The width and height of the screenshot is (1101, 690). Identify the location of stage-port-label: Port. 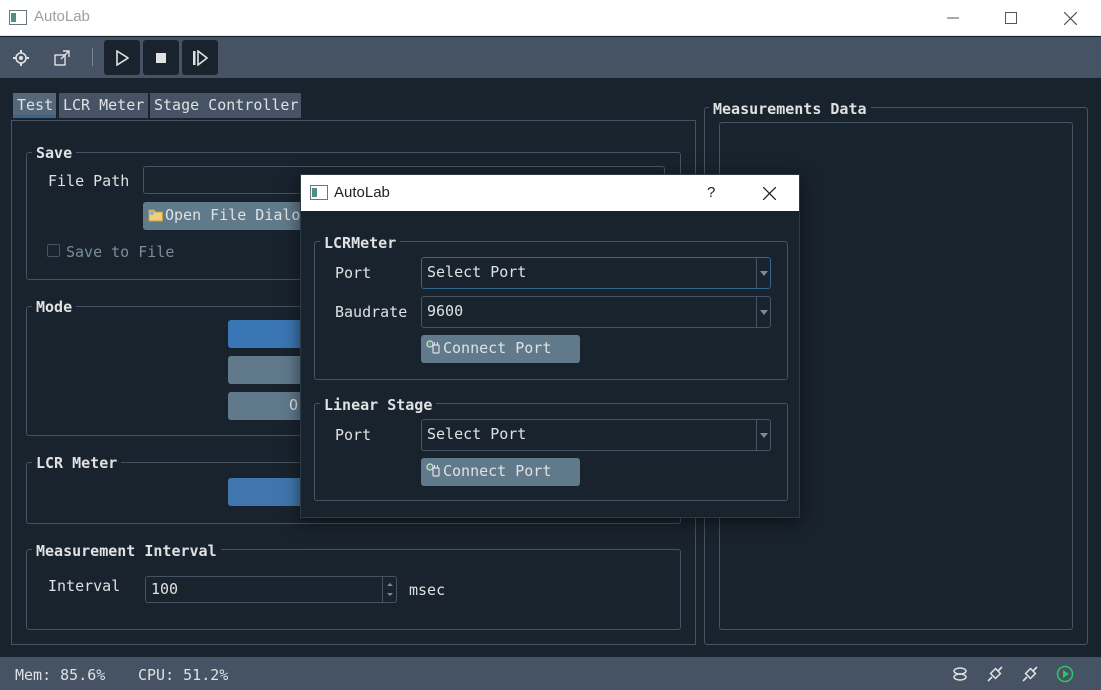
(353, 435).